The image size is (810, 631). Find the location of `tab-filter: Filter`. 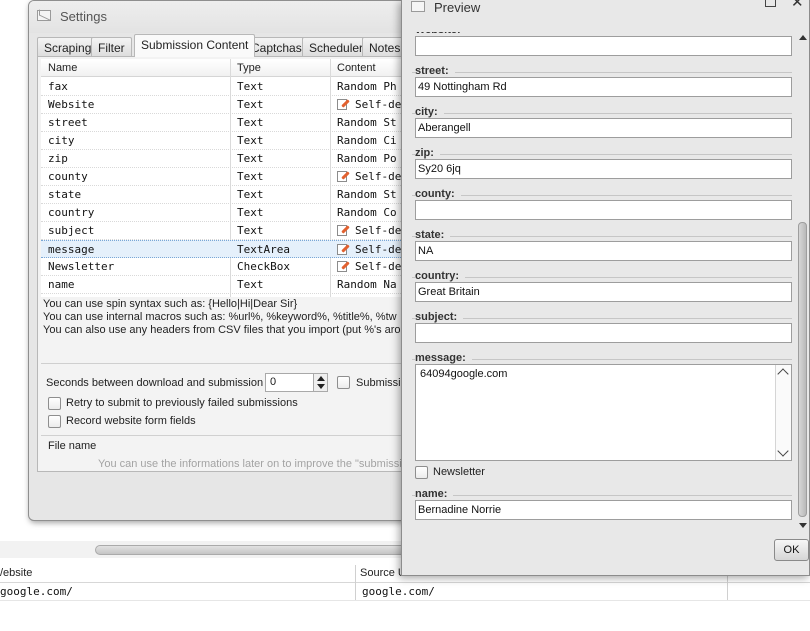

tab-filter: Filter is located at coordinates (111, 47).